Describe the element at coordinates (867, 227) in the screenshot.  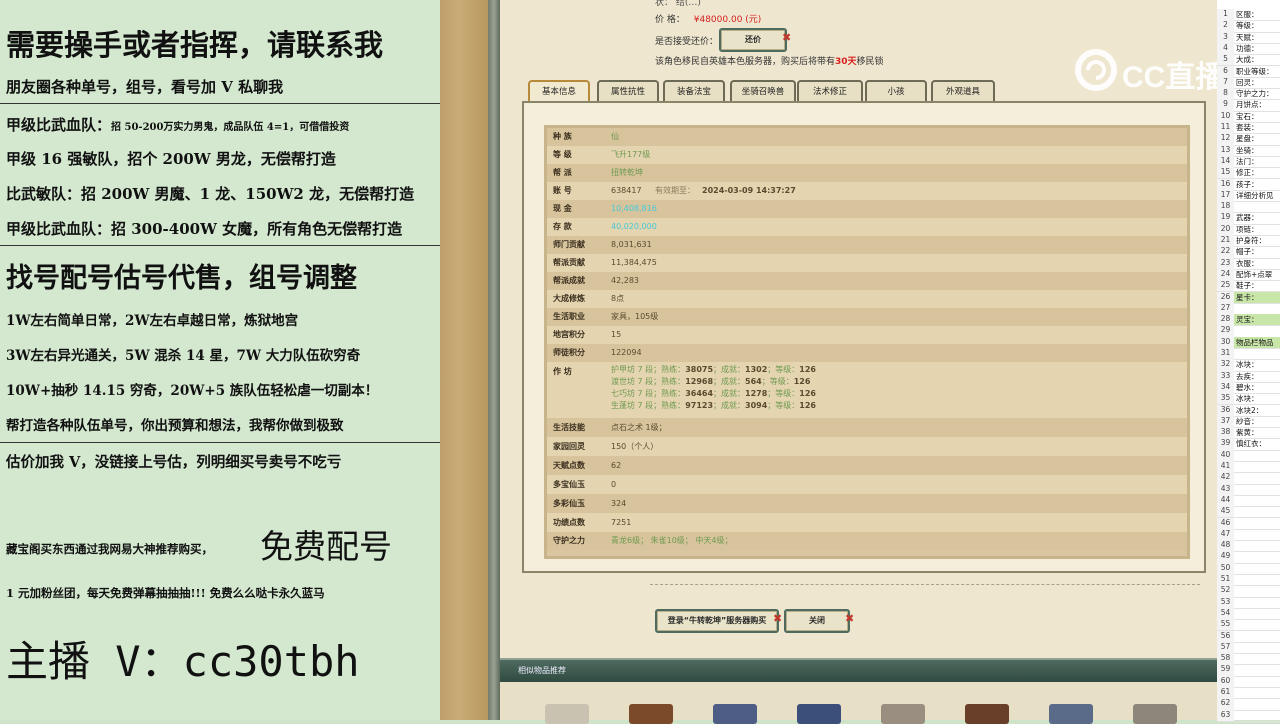
I see `table-row: 存 款 40,020,000` at that location.